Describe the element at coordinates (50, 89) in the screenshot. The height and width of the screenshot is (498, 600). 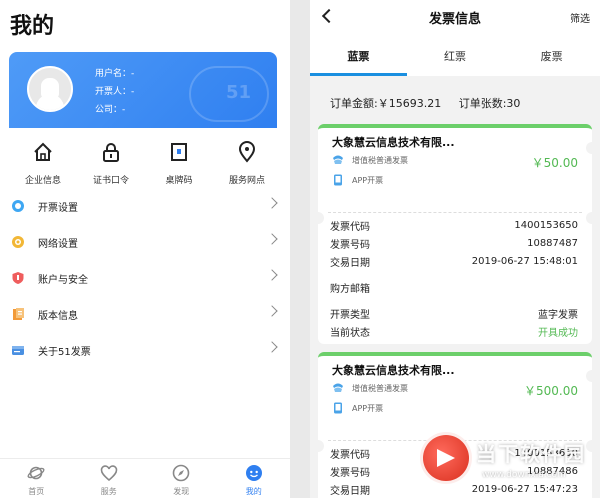
I see `avatar` at that location.